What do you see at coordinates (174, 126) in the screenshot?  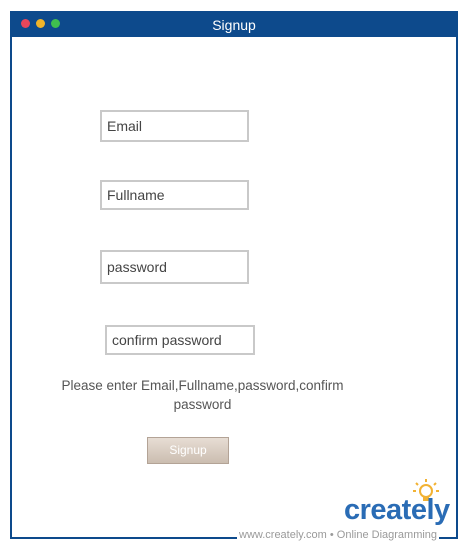 I see `email-field: Email` at bounding box center [174, 126].